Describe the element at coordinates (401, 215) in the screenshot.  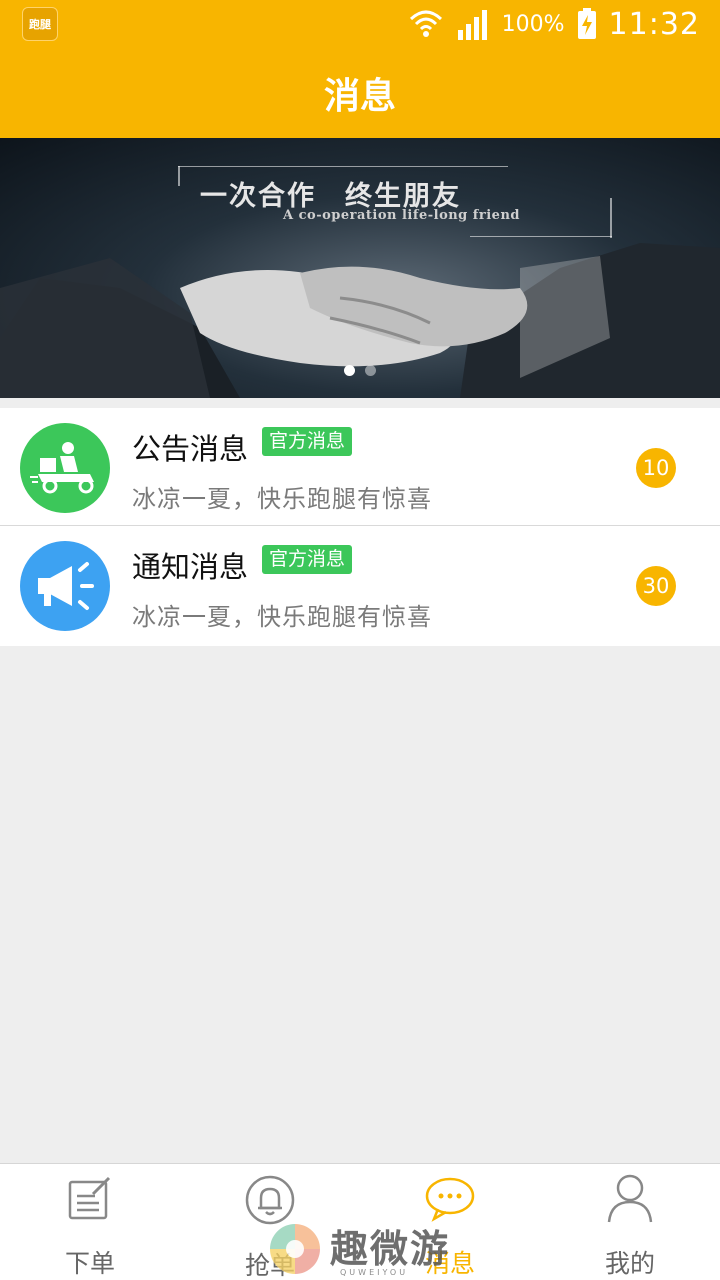
I see `banner-subtitle: A co-operation life-long friend` at that location.